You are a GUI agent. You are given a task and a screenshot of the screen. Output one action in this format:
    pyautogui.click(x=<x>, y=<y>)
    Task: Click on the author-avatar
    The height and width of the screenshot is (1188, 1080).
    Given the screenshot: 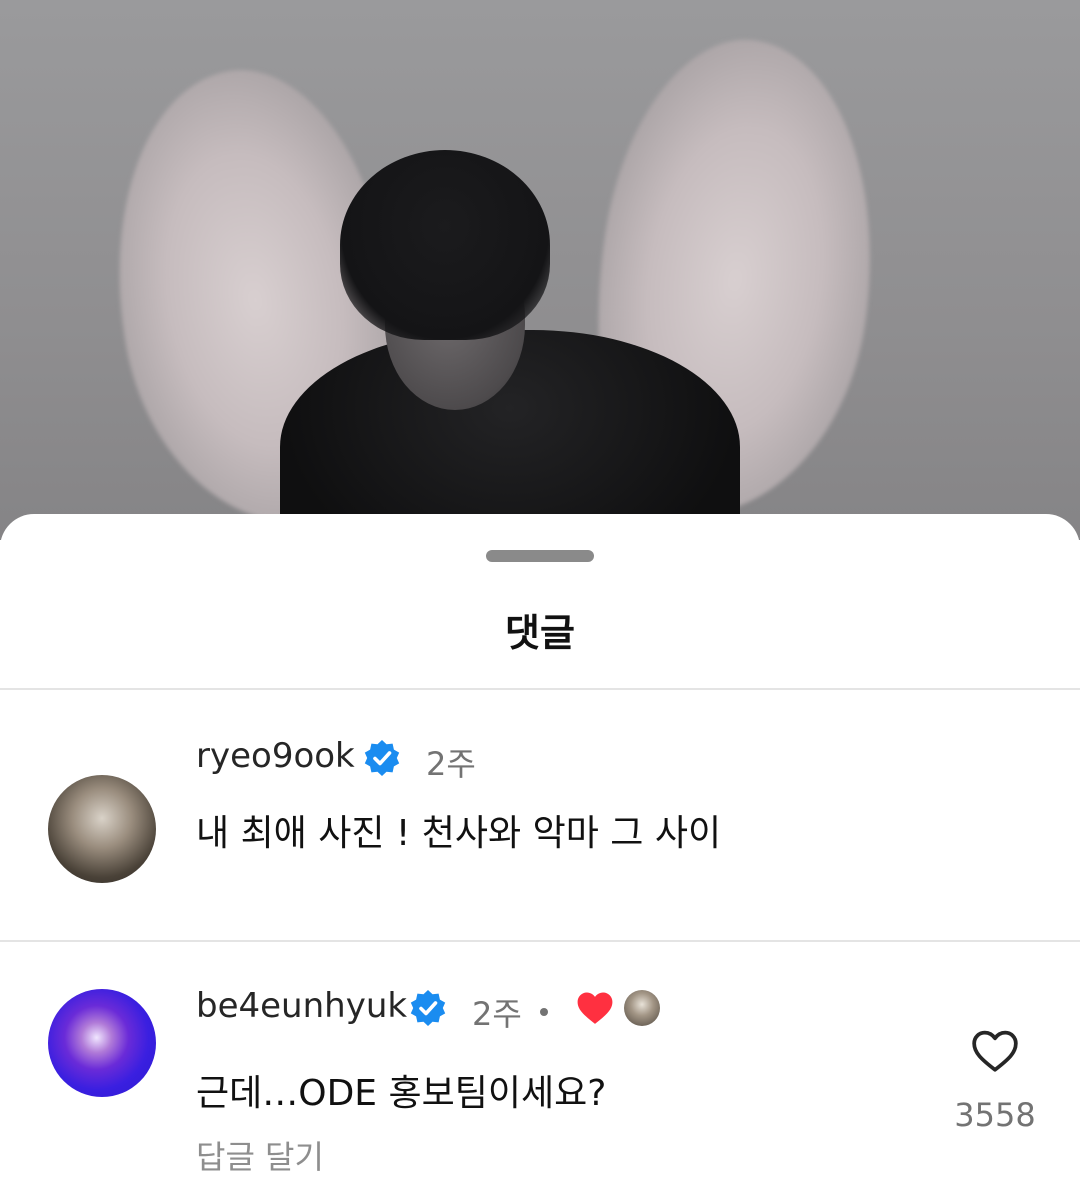 What is the action you would take?
    pyautogui.click(x=642, y=1008)
    